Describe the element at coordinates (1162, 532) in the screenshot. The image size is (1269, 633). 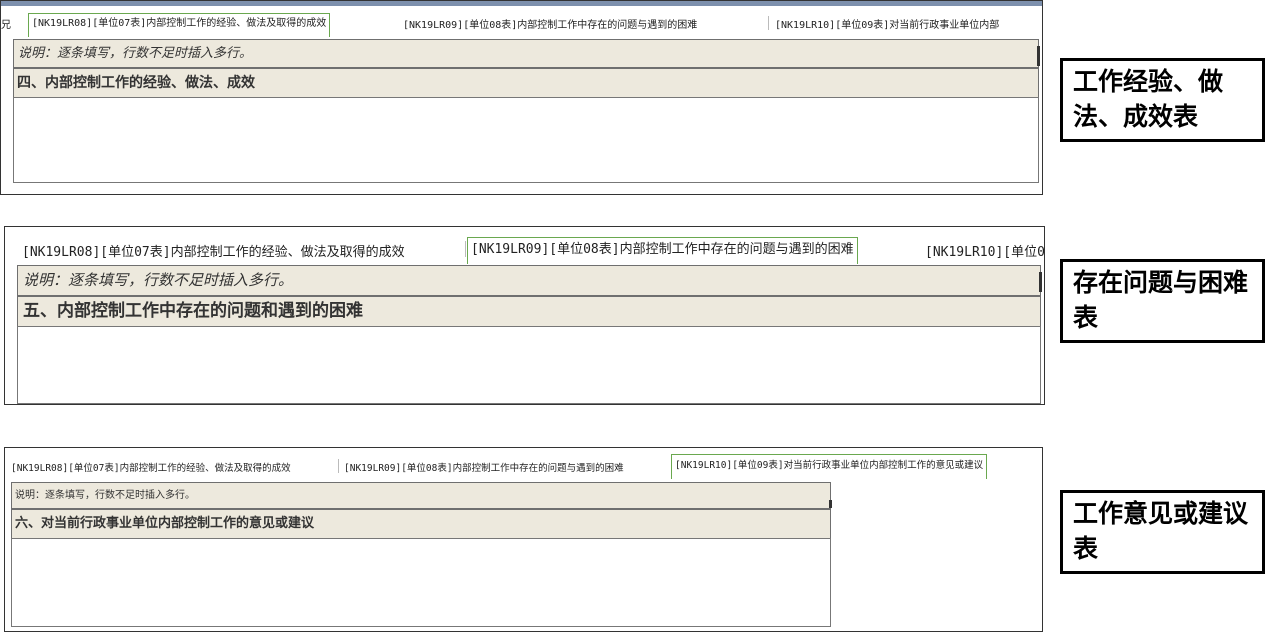
I see `caption-suggestions-table: 工作意见或建议表` at that location.